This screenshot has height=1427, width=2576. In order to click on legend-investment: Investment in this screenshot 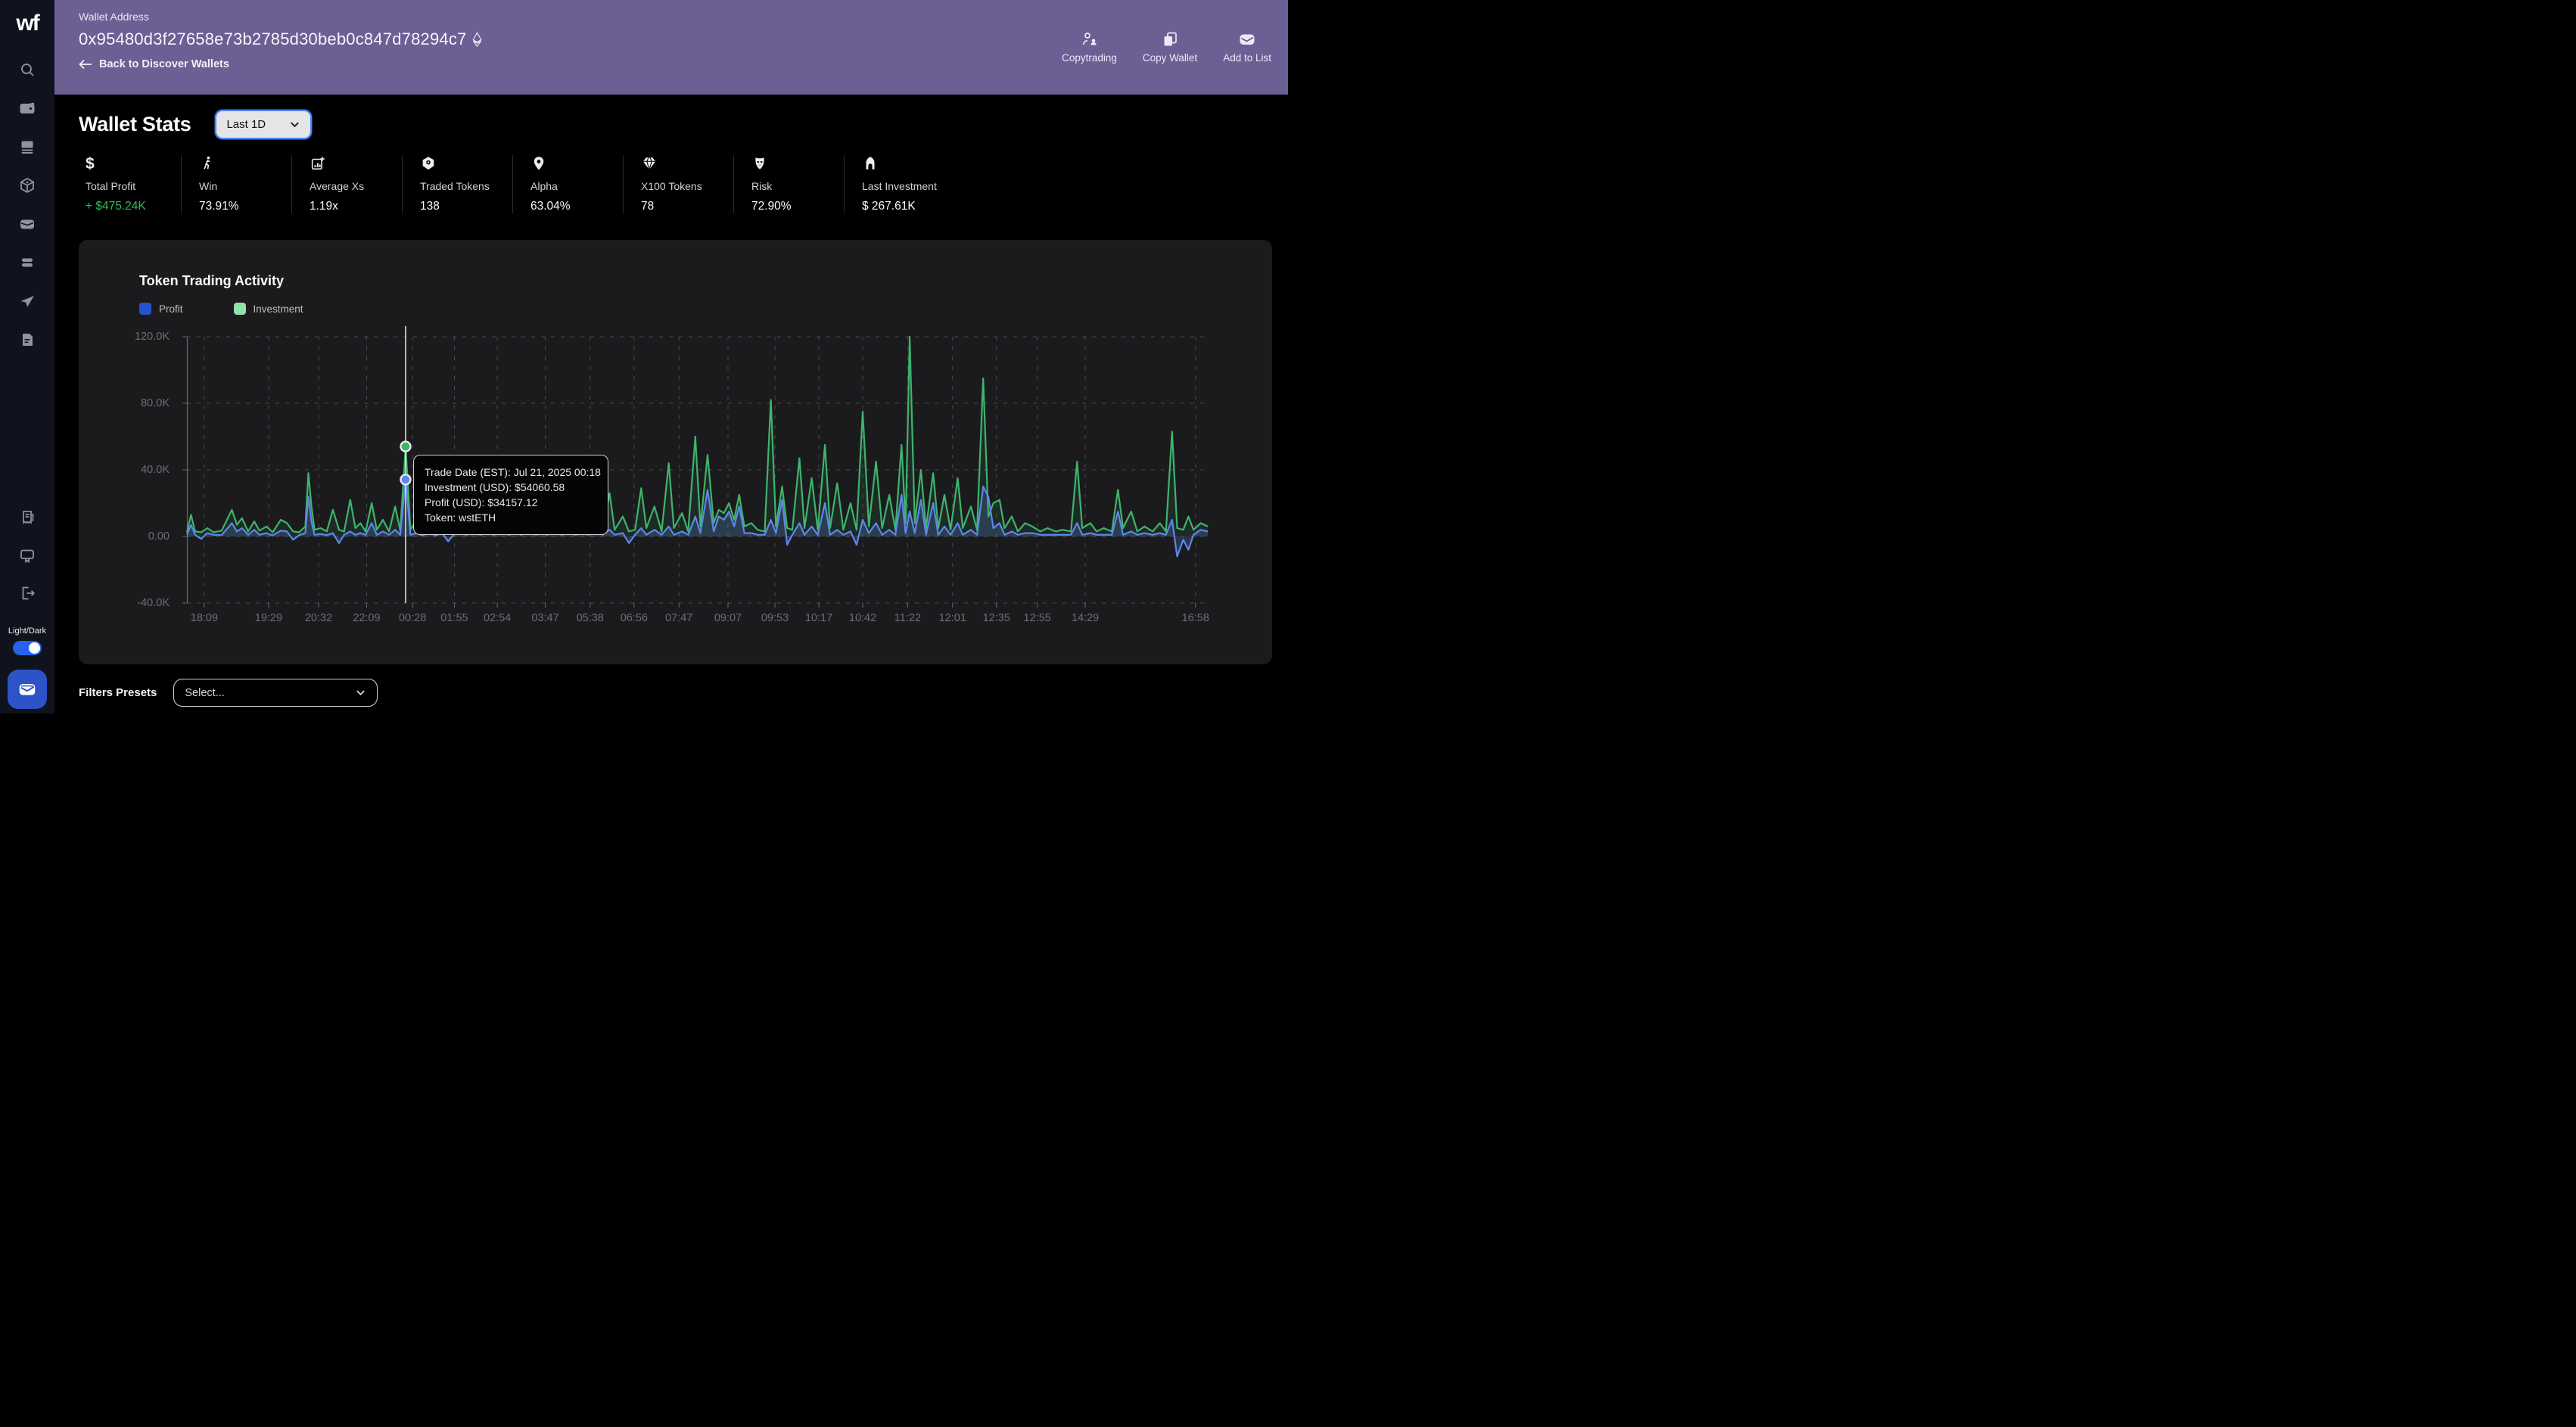, I will do `click(268, 309)`.